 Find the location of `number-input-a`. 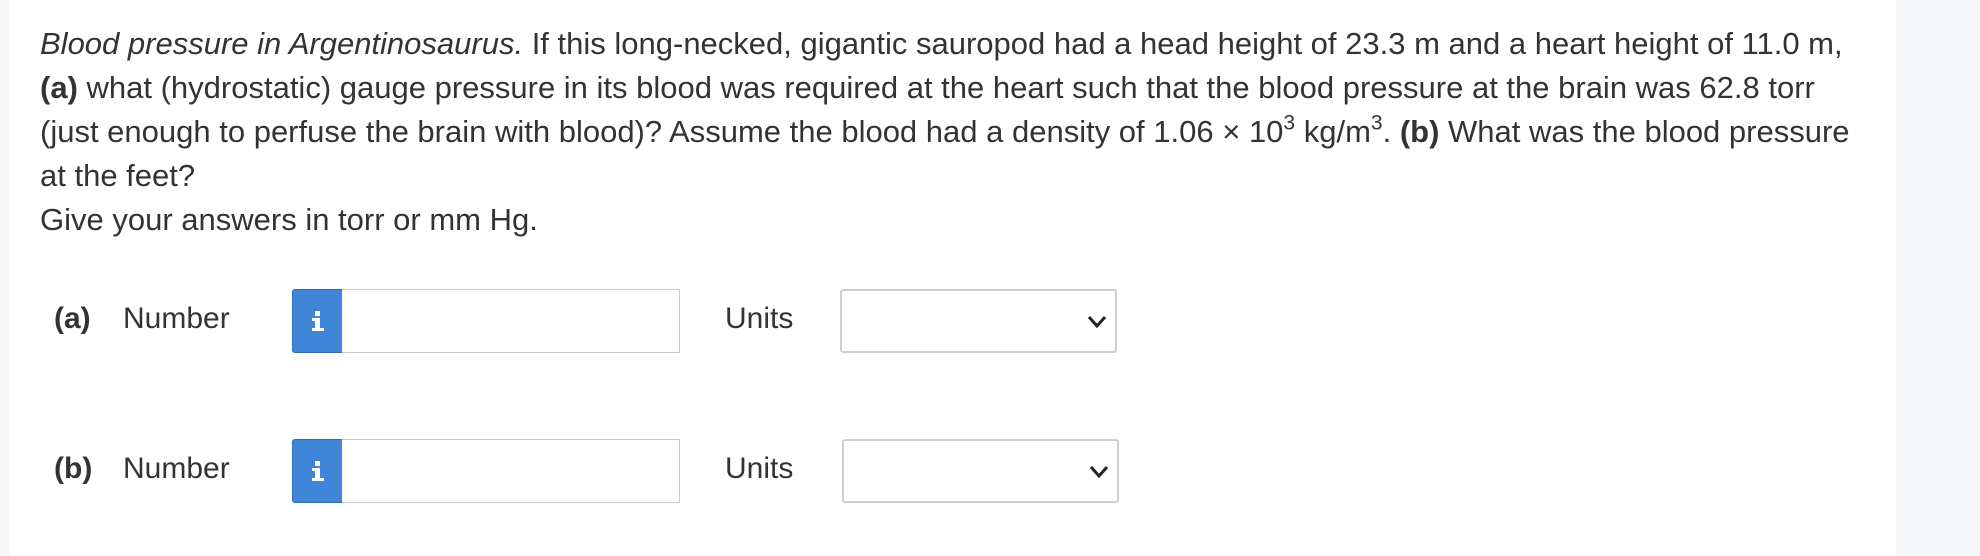

number-input-a is located at coordinates (511, 321).